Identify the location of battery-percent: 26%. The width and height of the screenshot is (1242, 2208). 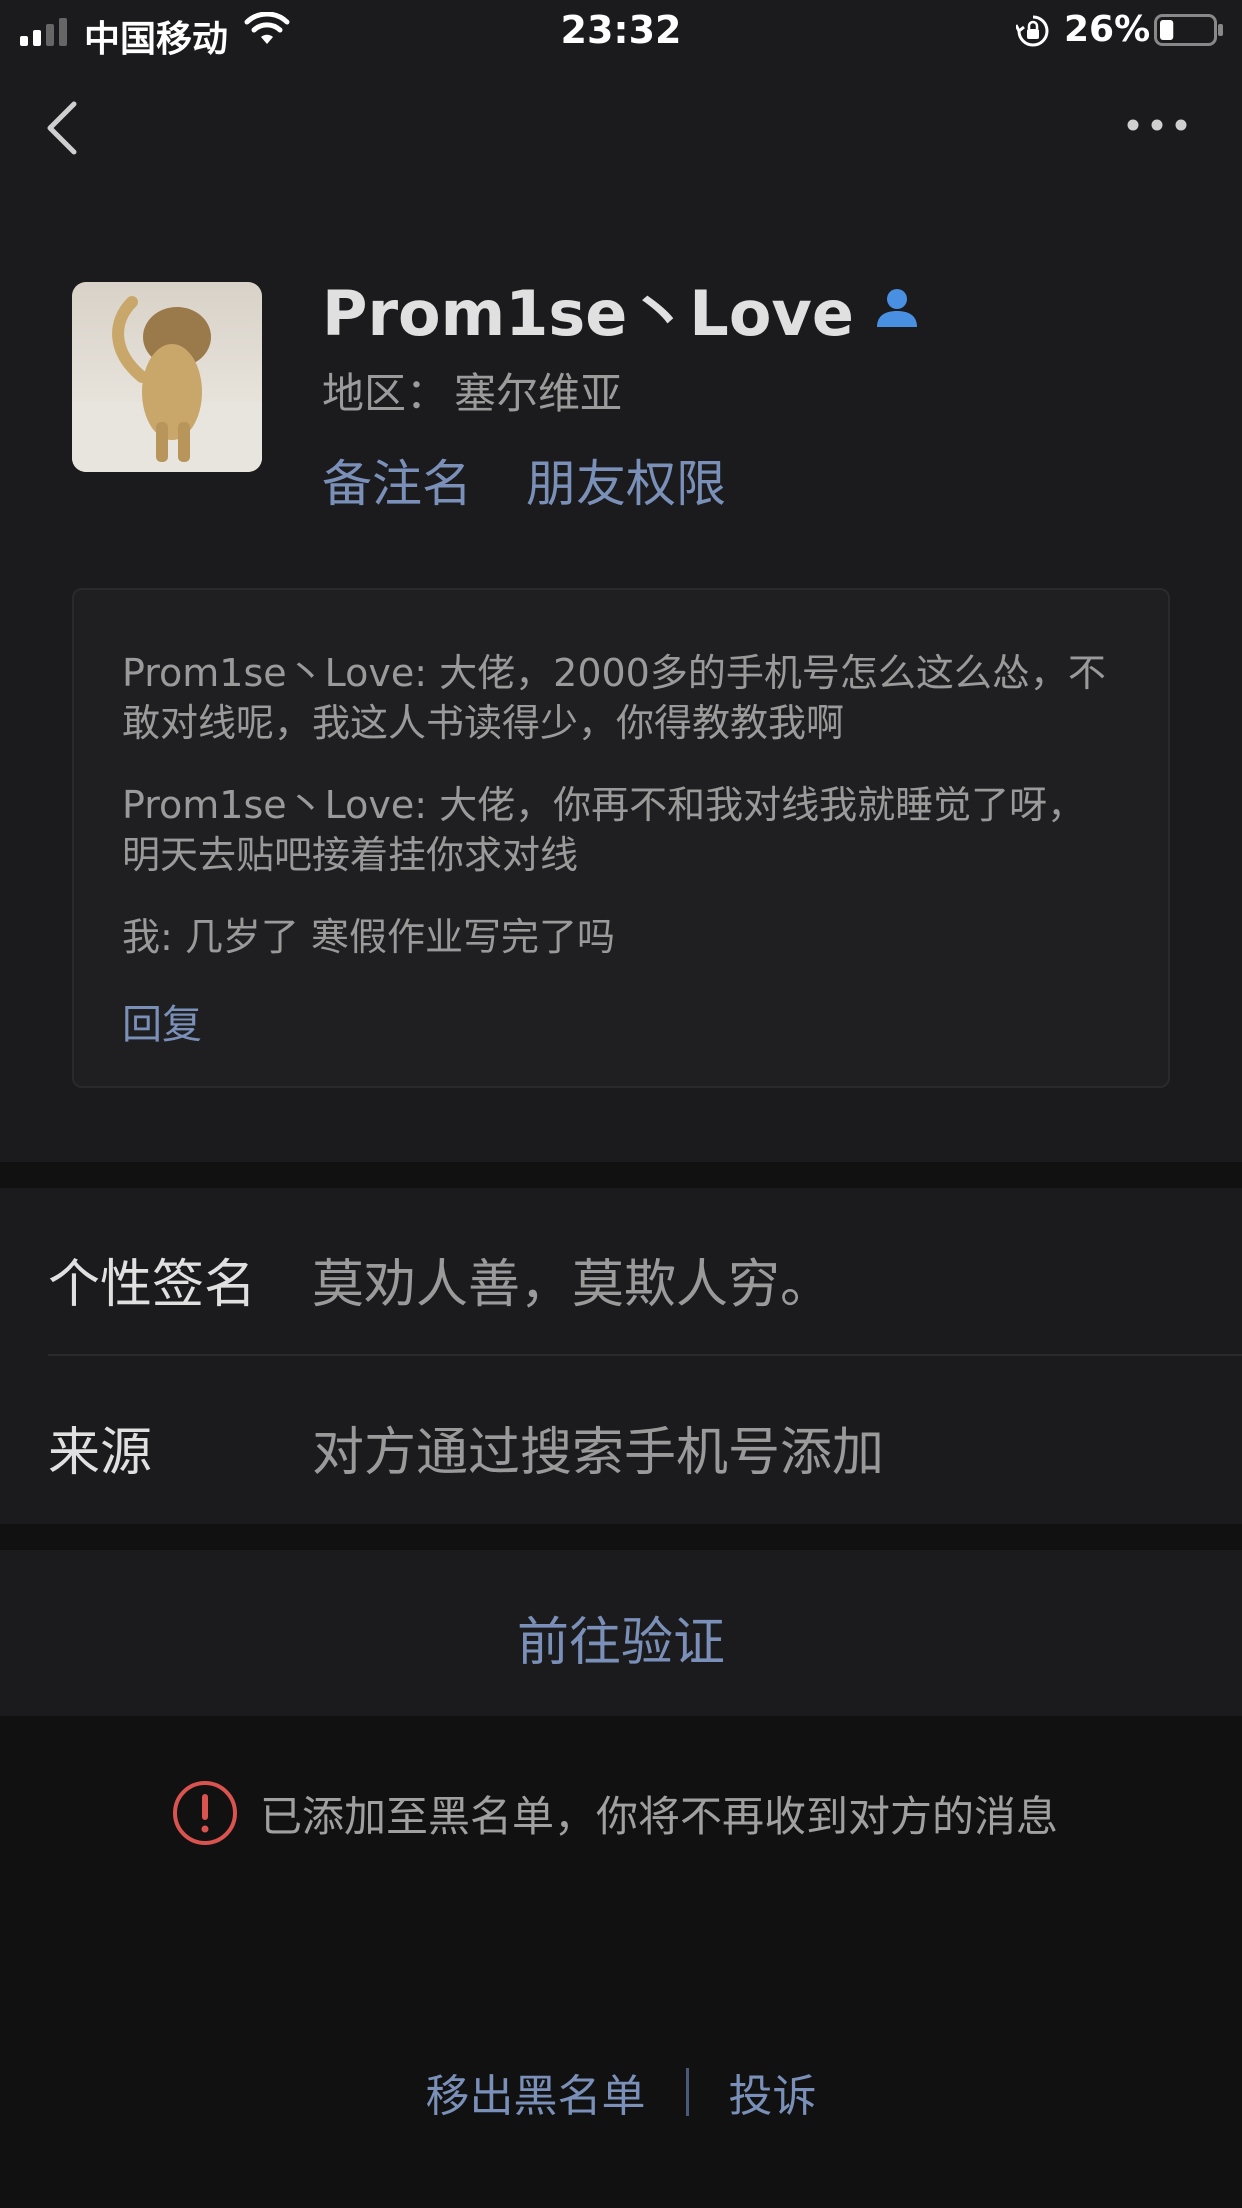
(1107, 29).